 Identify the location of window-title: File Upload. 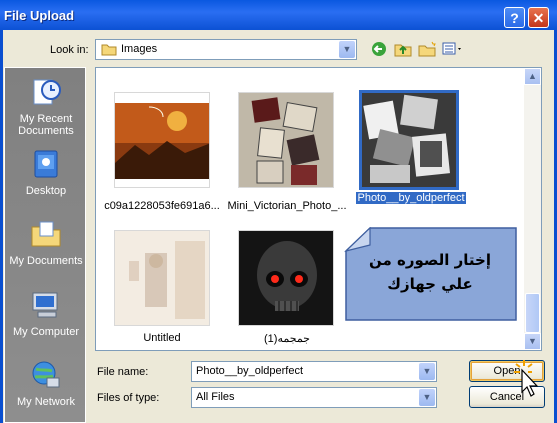
(39, 15).